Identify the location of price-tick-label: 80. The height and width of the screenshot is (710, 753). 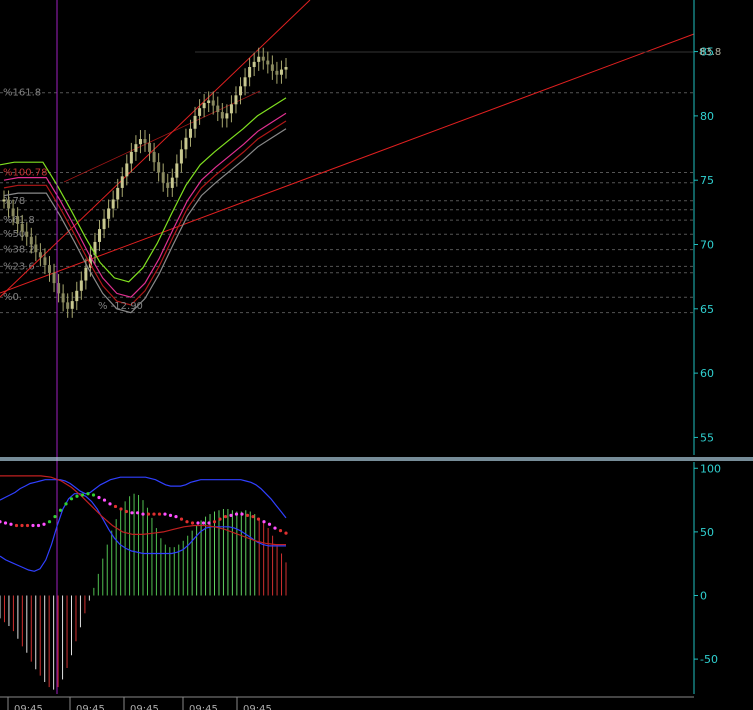
(707, 116).